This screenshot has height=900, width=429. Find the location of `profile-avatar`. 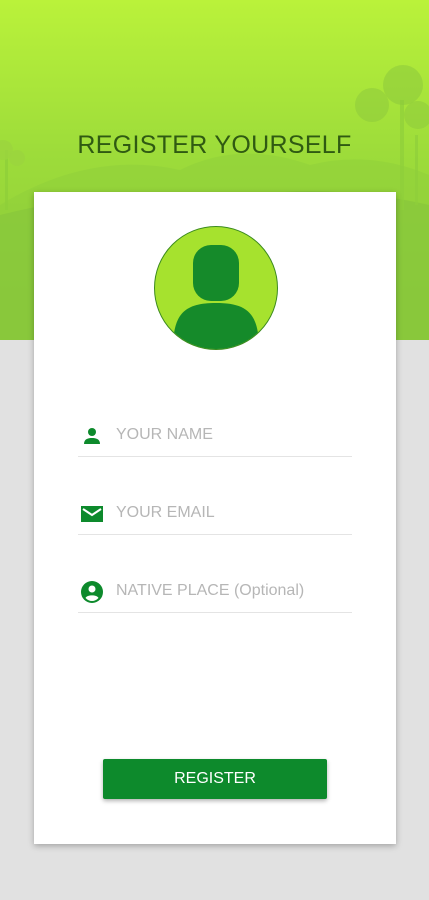

profile-avatar is located at coordinates (216, 288).